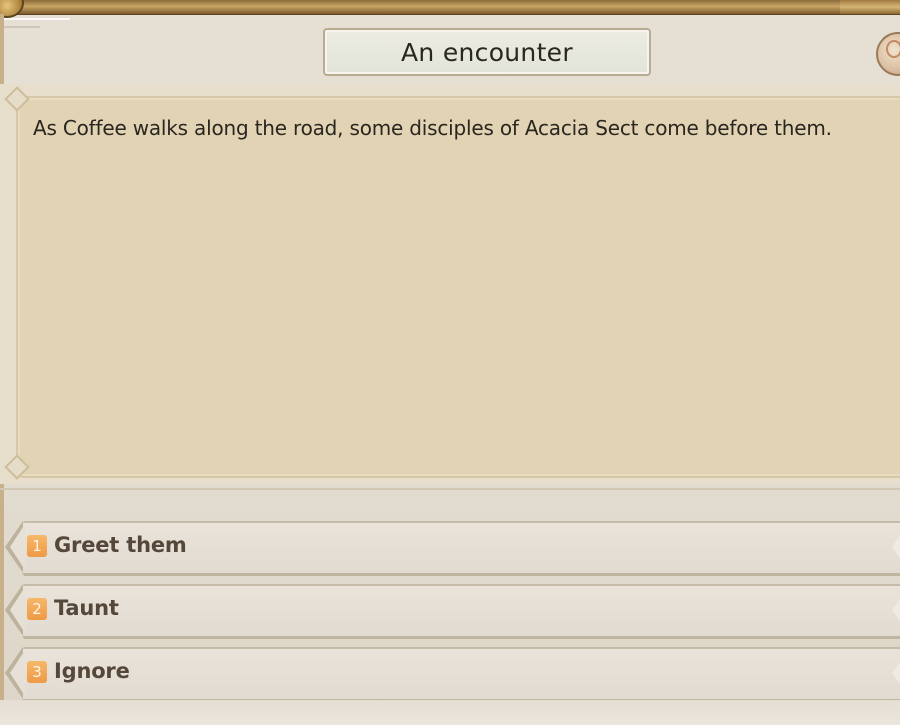 The width and height of the screenshot is (900, 725). Describe the element at coordinates (92, 671) in the screenshot. I see `option-label: Ignore` at that location.